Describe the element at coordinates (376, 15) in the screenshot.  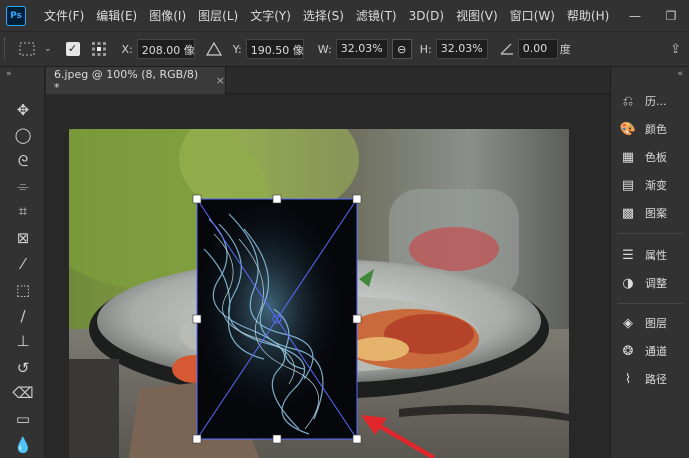
I see `menu-filter: 滤镜(T)` at that location.